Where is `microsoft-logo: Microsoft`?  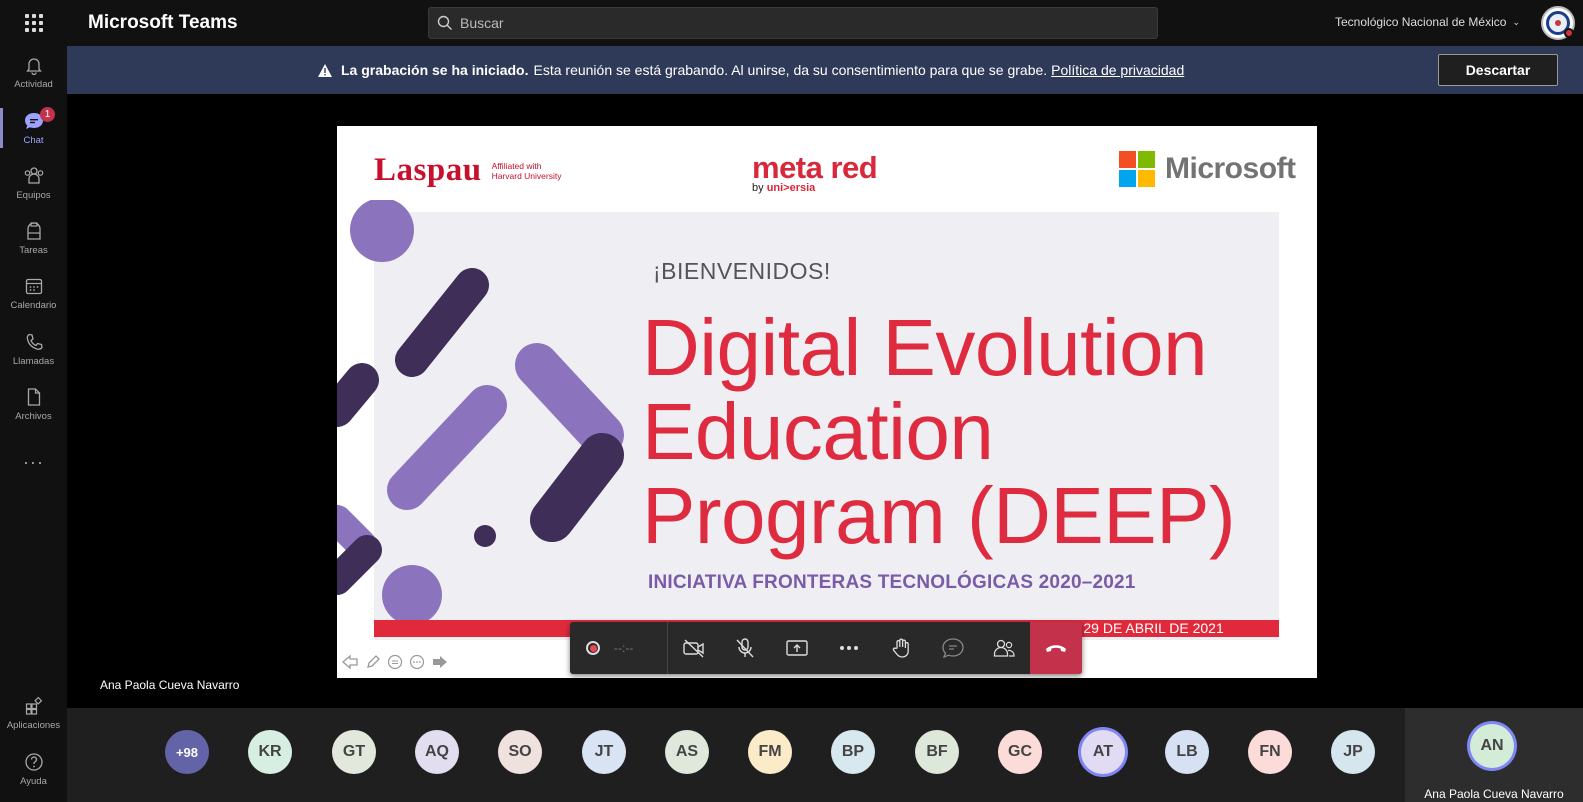
microsoft-logo: Microsoft is located at coordinates (1207, 169).